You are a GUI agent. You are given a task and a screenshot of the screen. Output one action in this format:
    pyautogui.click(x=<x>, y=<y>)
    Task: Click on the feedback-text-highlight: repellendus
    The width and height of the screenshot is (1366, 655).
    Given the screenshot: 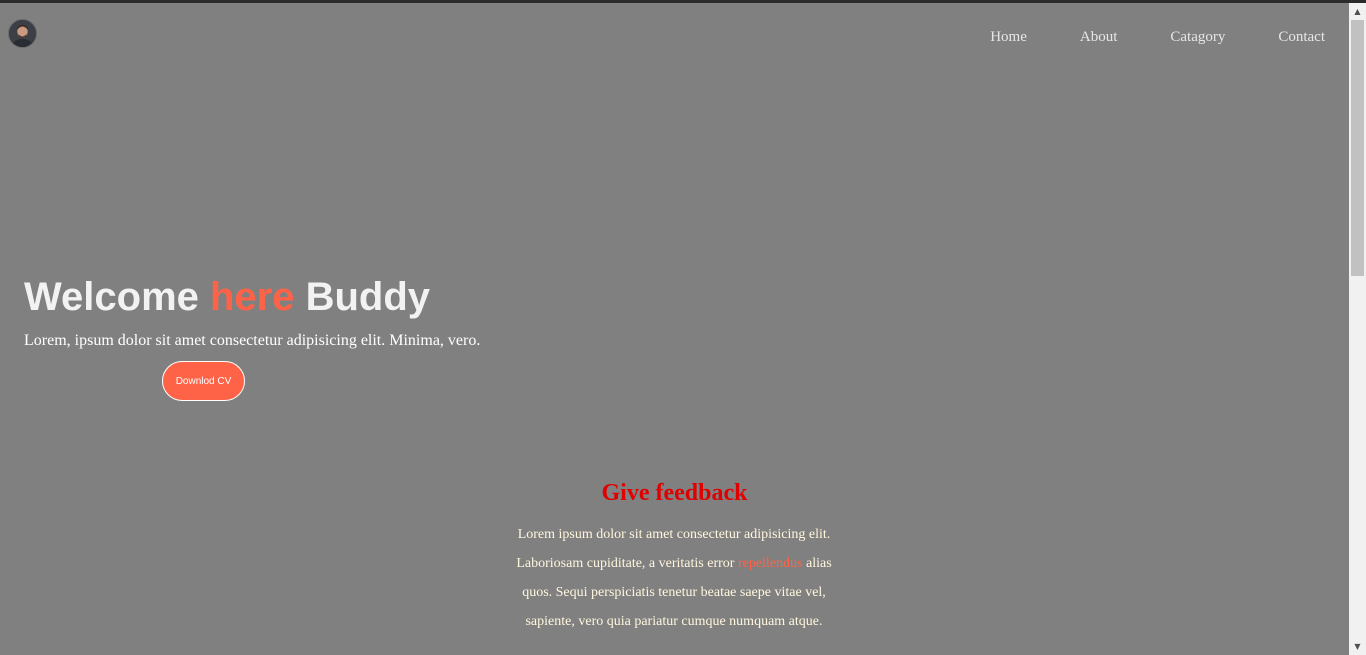 What is the action you would take?
    pyautogui.click(x=770, y=563)
    